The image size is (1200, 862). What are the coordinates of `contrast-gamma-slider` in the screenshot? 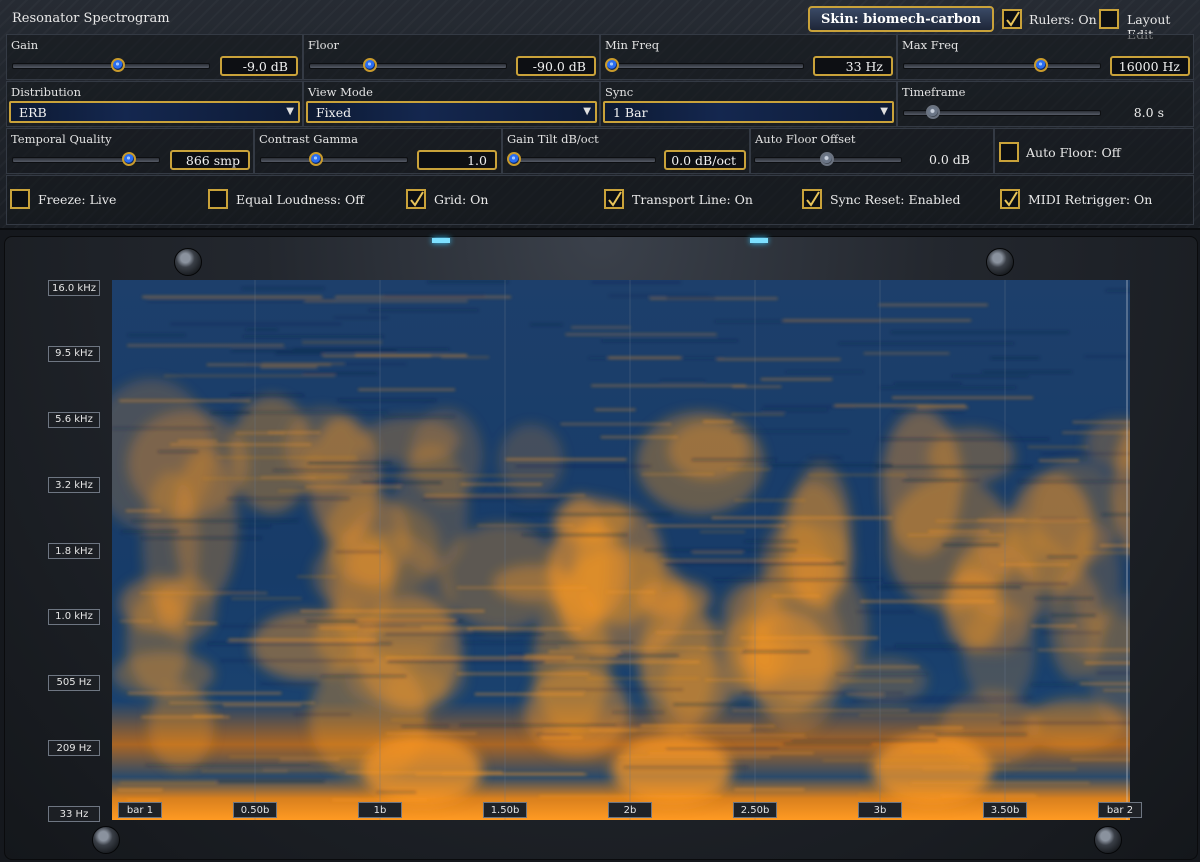 It's located at (334, 160).